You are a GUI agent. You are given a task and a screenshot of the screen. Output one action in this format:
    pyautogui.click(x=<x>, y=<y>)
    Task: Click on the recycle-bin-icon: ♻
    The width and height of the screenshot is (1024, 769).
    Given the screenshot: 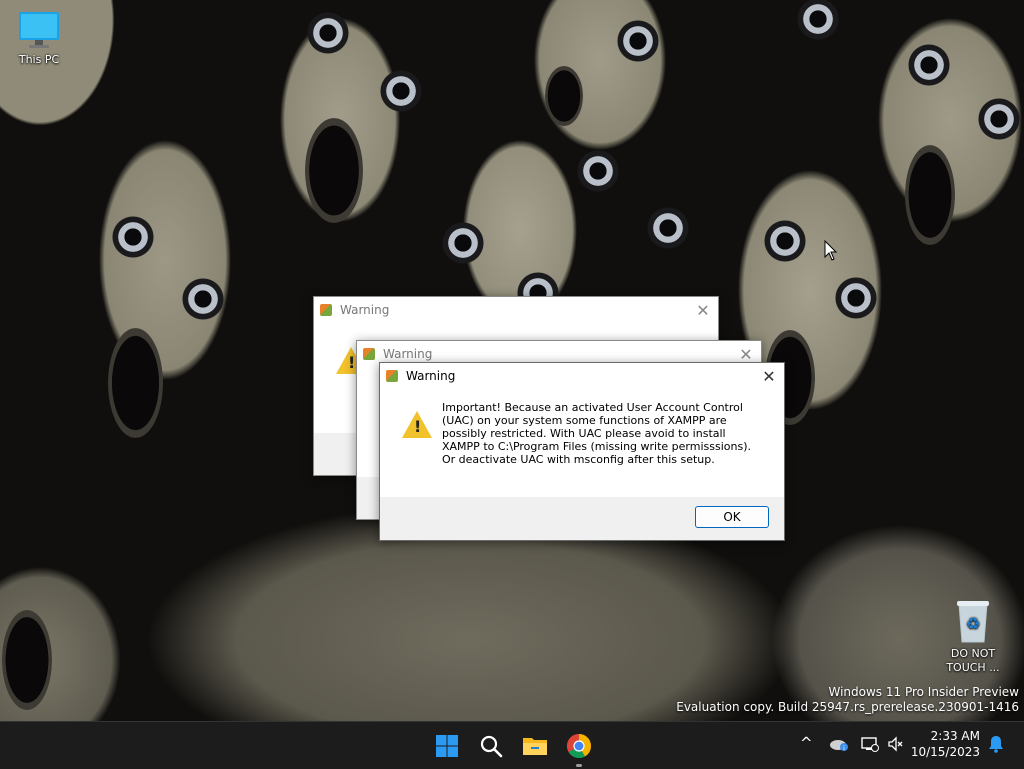 What is the action you would take?
    pyautogui.click(x=973, y=622)
    